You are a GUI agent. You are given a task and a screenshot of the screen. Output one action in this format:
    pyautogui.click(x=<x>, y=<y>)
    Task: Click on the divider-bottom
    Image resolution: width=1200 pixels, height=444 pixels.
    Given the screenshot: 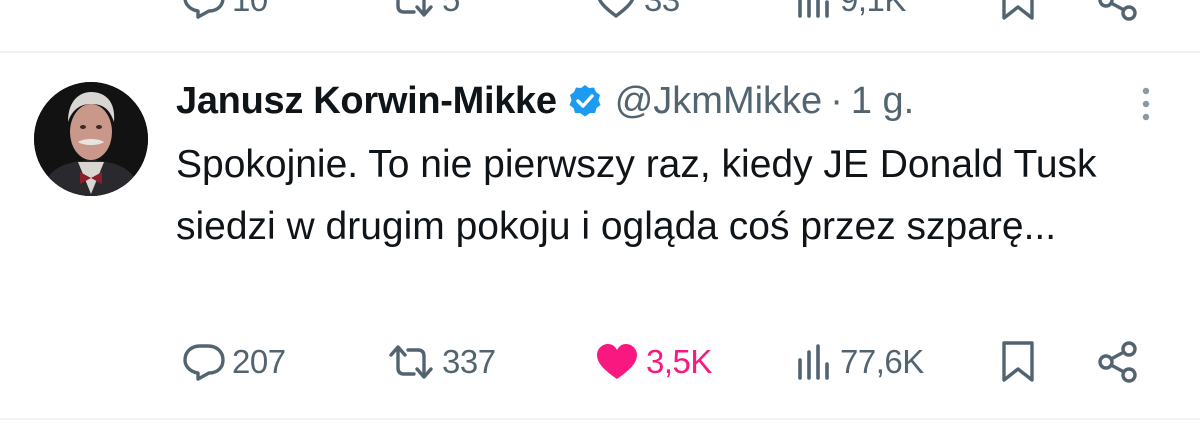 What is the action you would take?
    pyautogui.click(x=600, y=419)
    